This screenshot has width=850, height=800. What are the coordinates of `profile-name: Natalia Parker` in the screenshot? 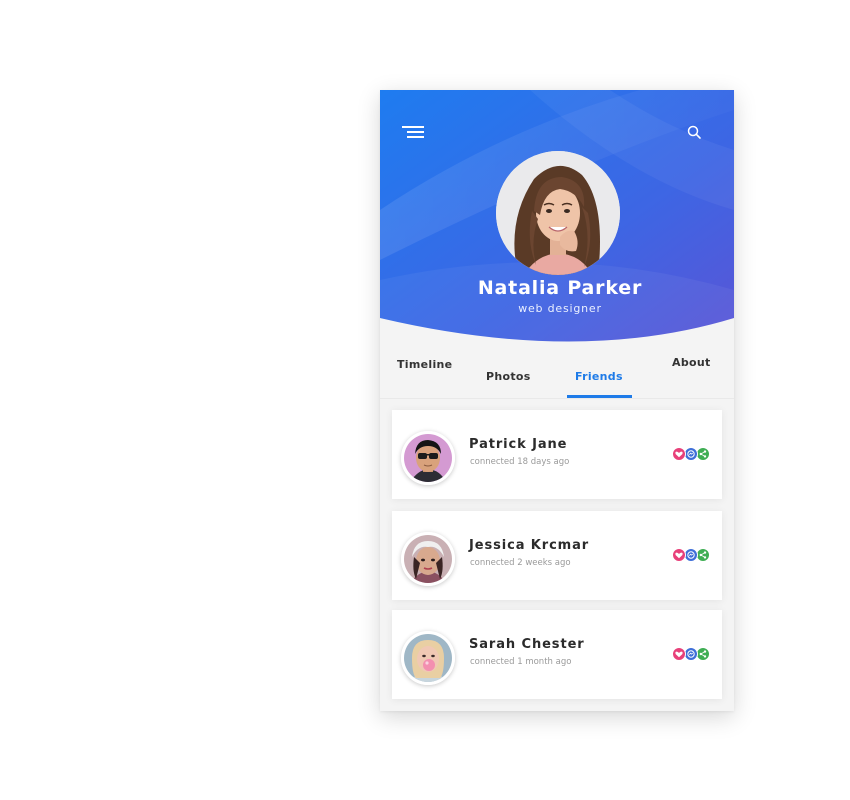 It's located at (560, 288).